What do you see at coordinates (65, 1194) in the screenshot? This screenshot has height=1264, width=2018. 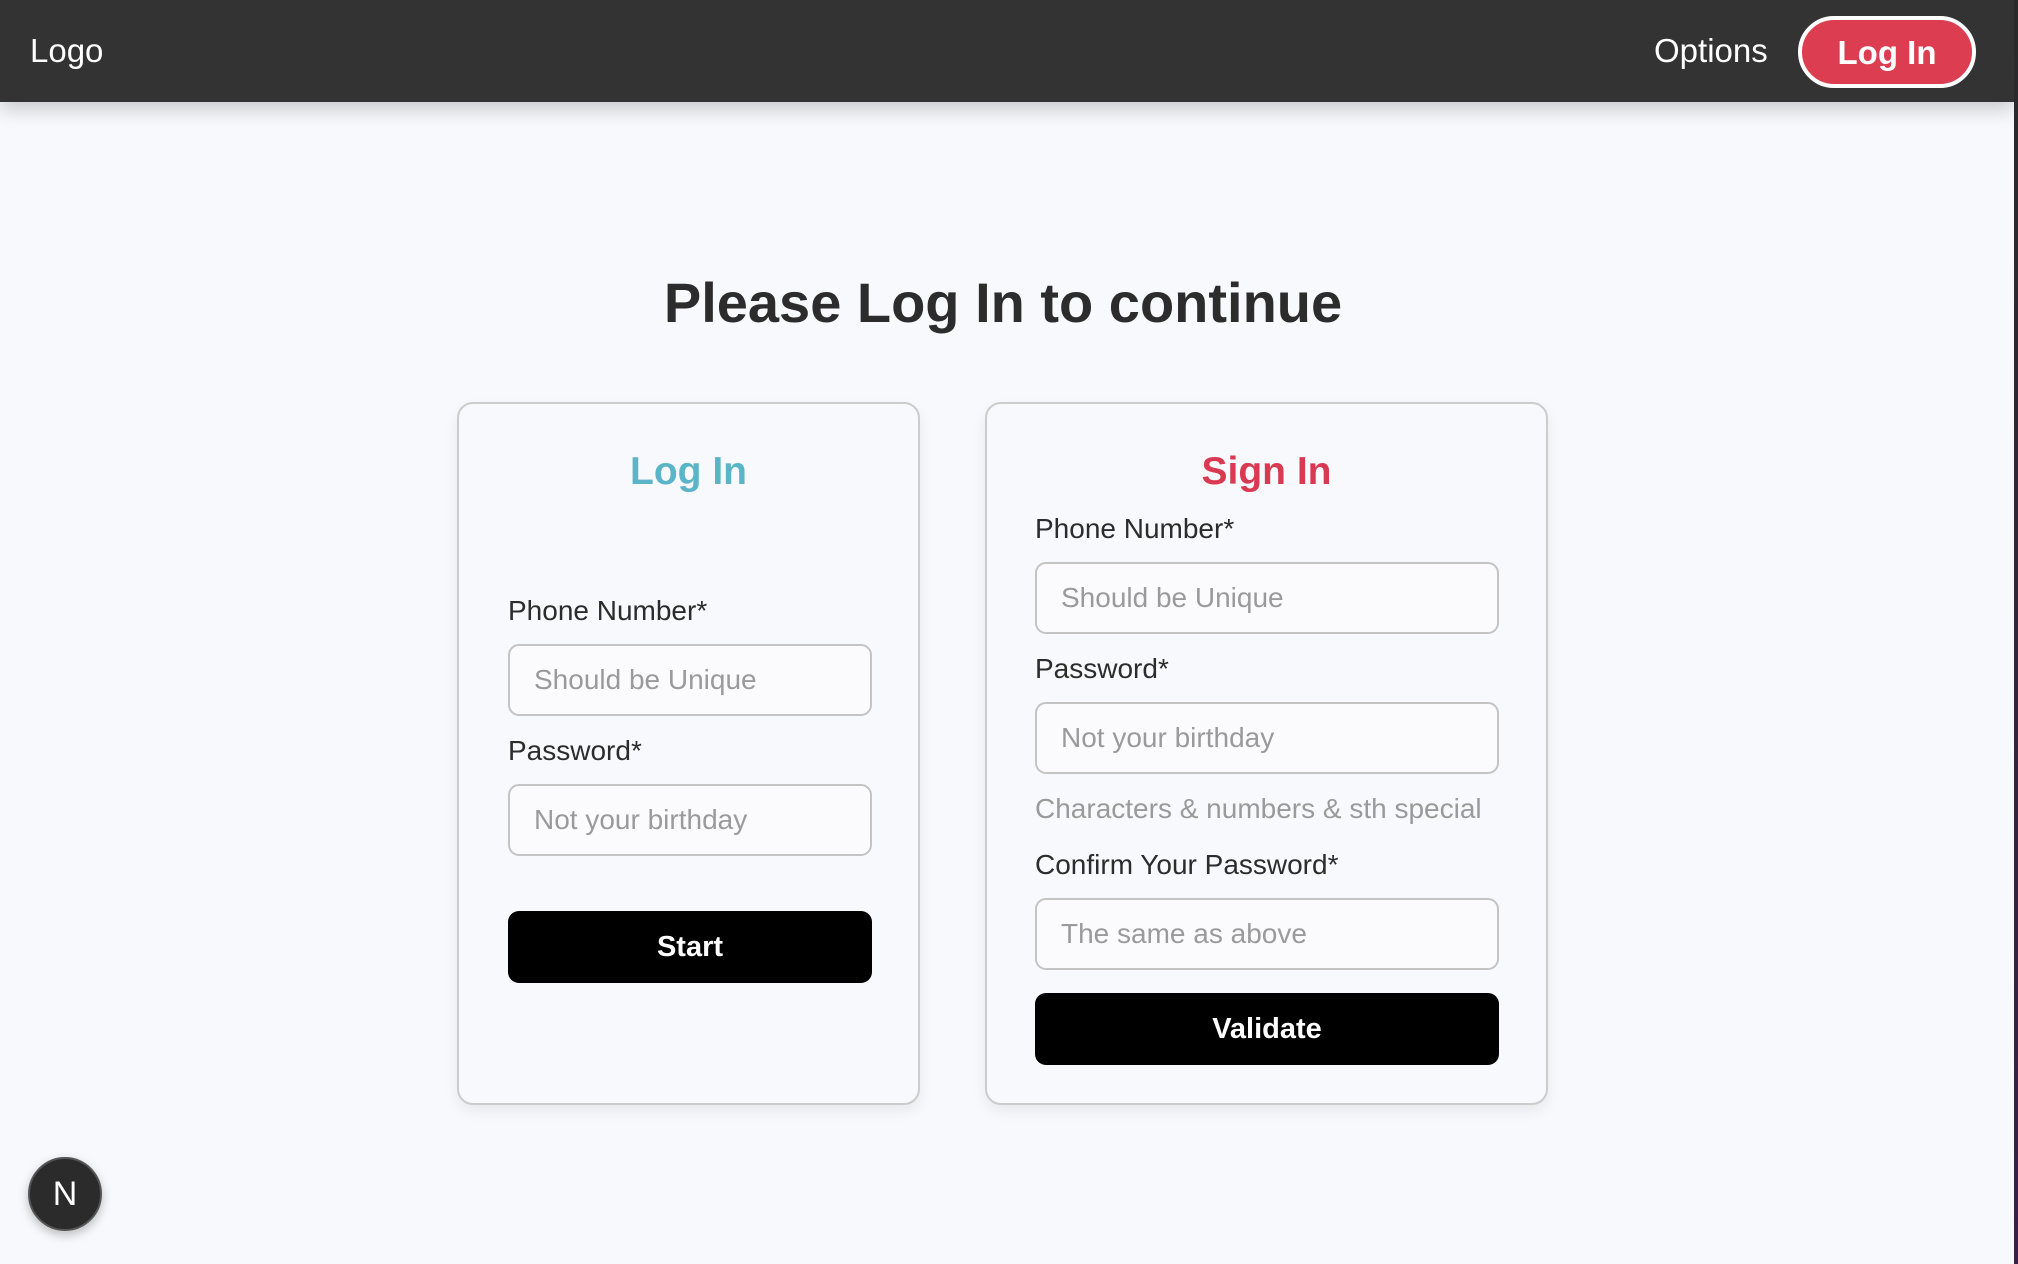 I see `nextjs-dev-badge-icon: N` at bounding box center [65, 1194].